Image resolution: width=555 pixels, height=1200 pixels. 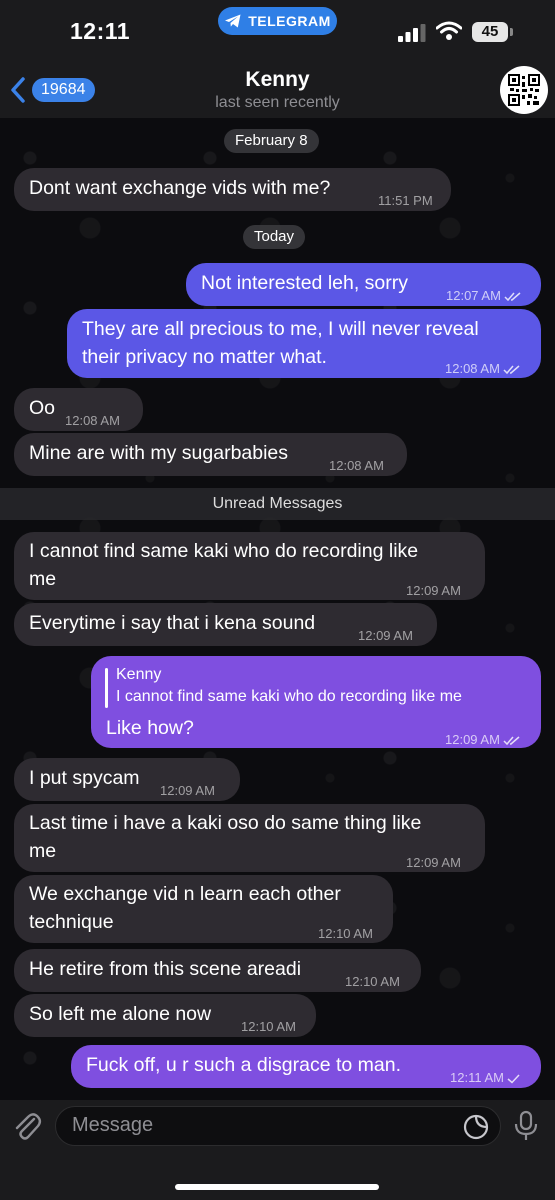 I want to click on microphone-icon, so click(x=526, y=1126).